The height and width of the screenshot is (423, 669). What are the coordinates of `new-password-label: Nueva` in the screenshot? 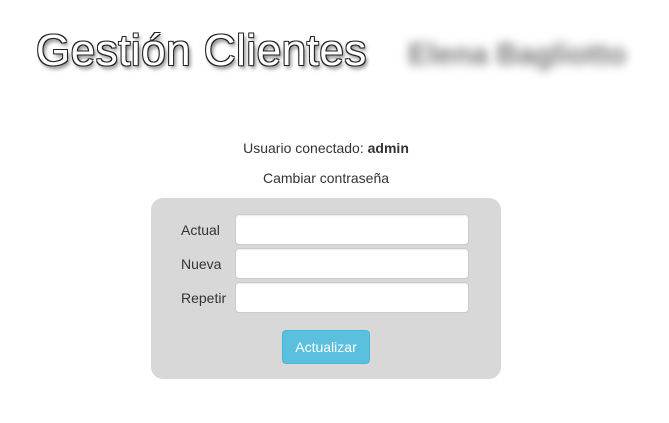 It's located at (201, 264).